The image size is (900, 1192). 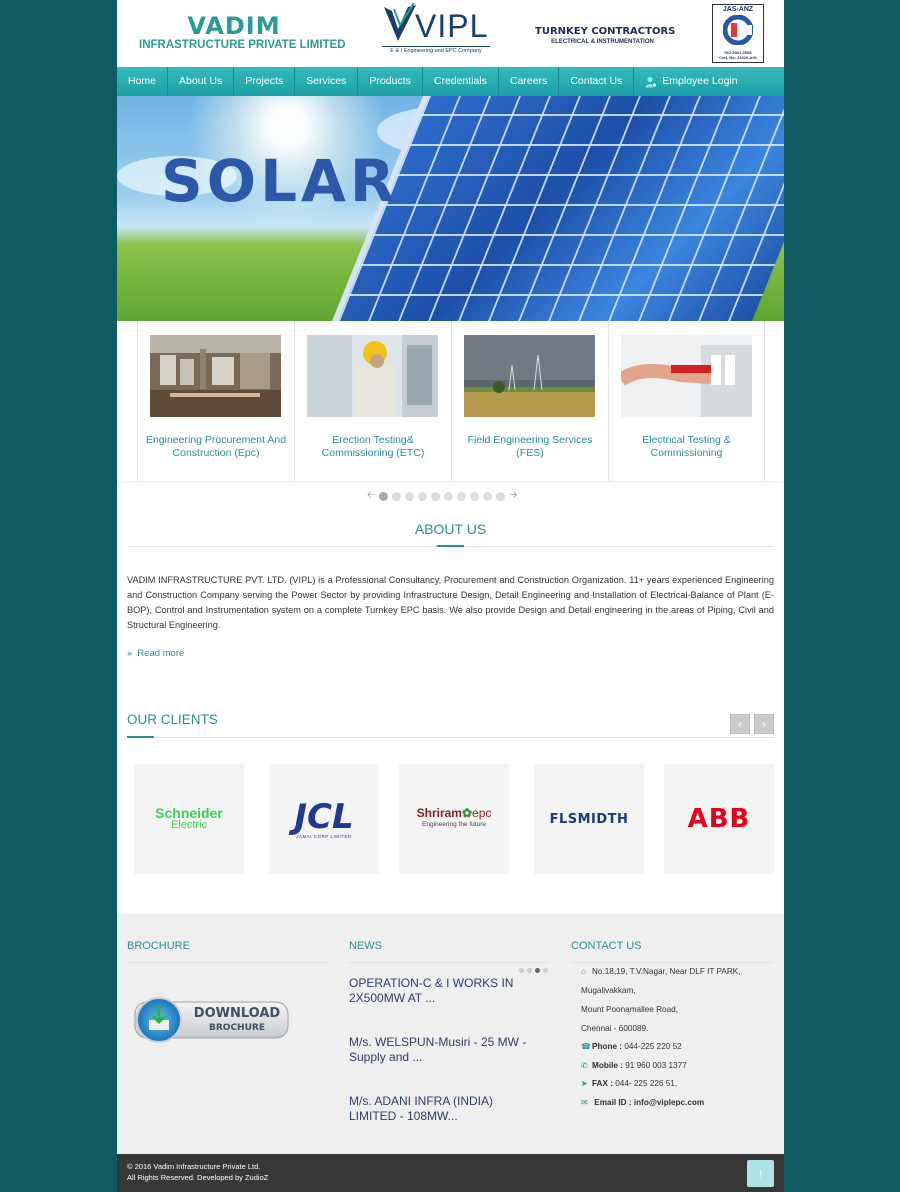 What do you see at coordinates (608, 990) in the screenshot?
I see `address-line: Mugalivakkam,` at bounding box center [608, 990].